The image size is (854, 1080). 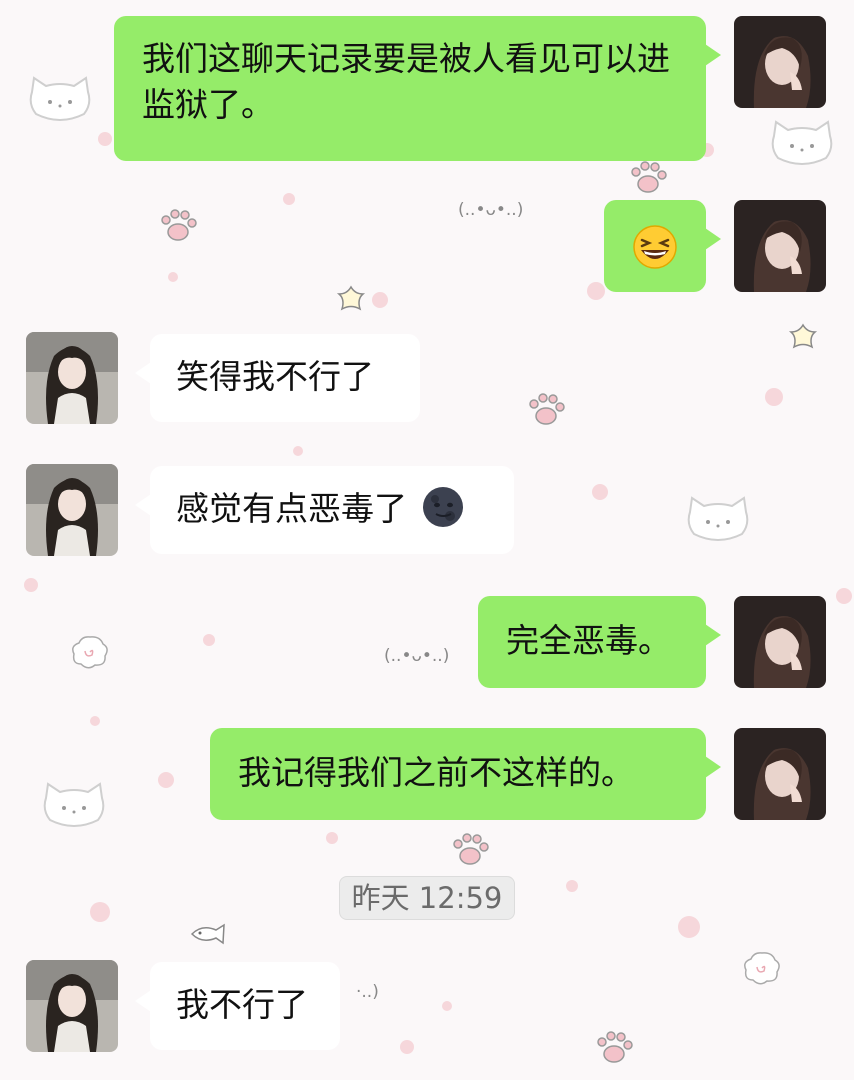 I want to click on message-text: 笑得我不行了, so click(x=275, y=376).